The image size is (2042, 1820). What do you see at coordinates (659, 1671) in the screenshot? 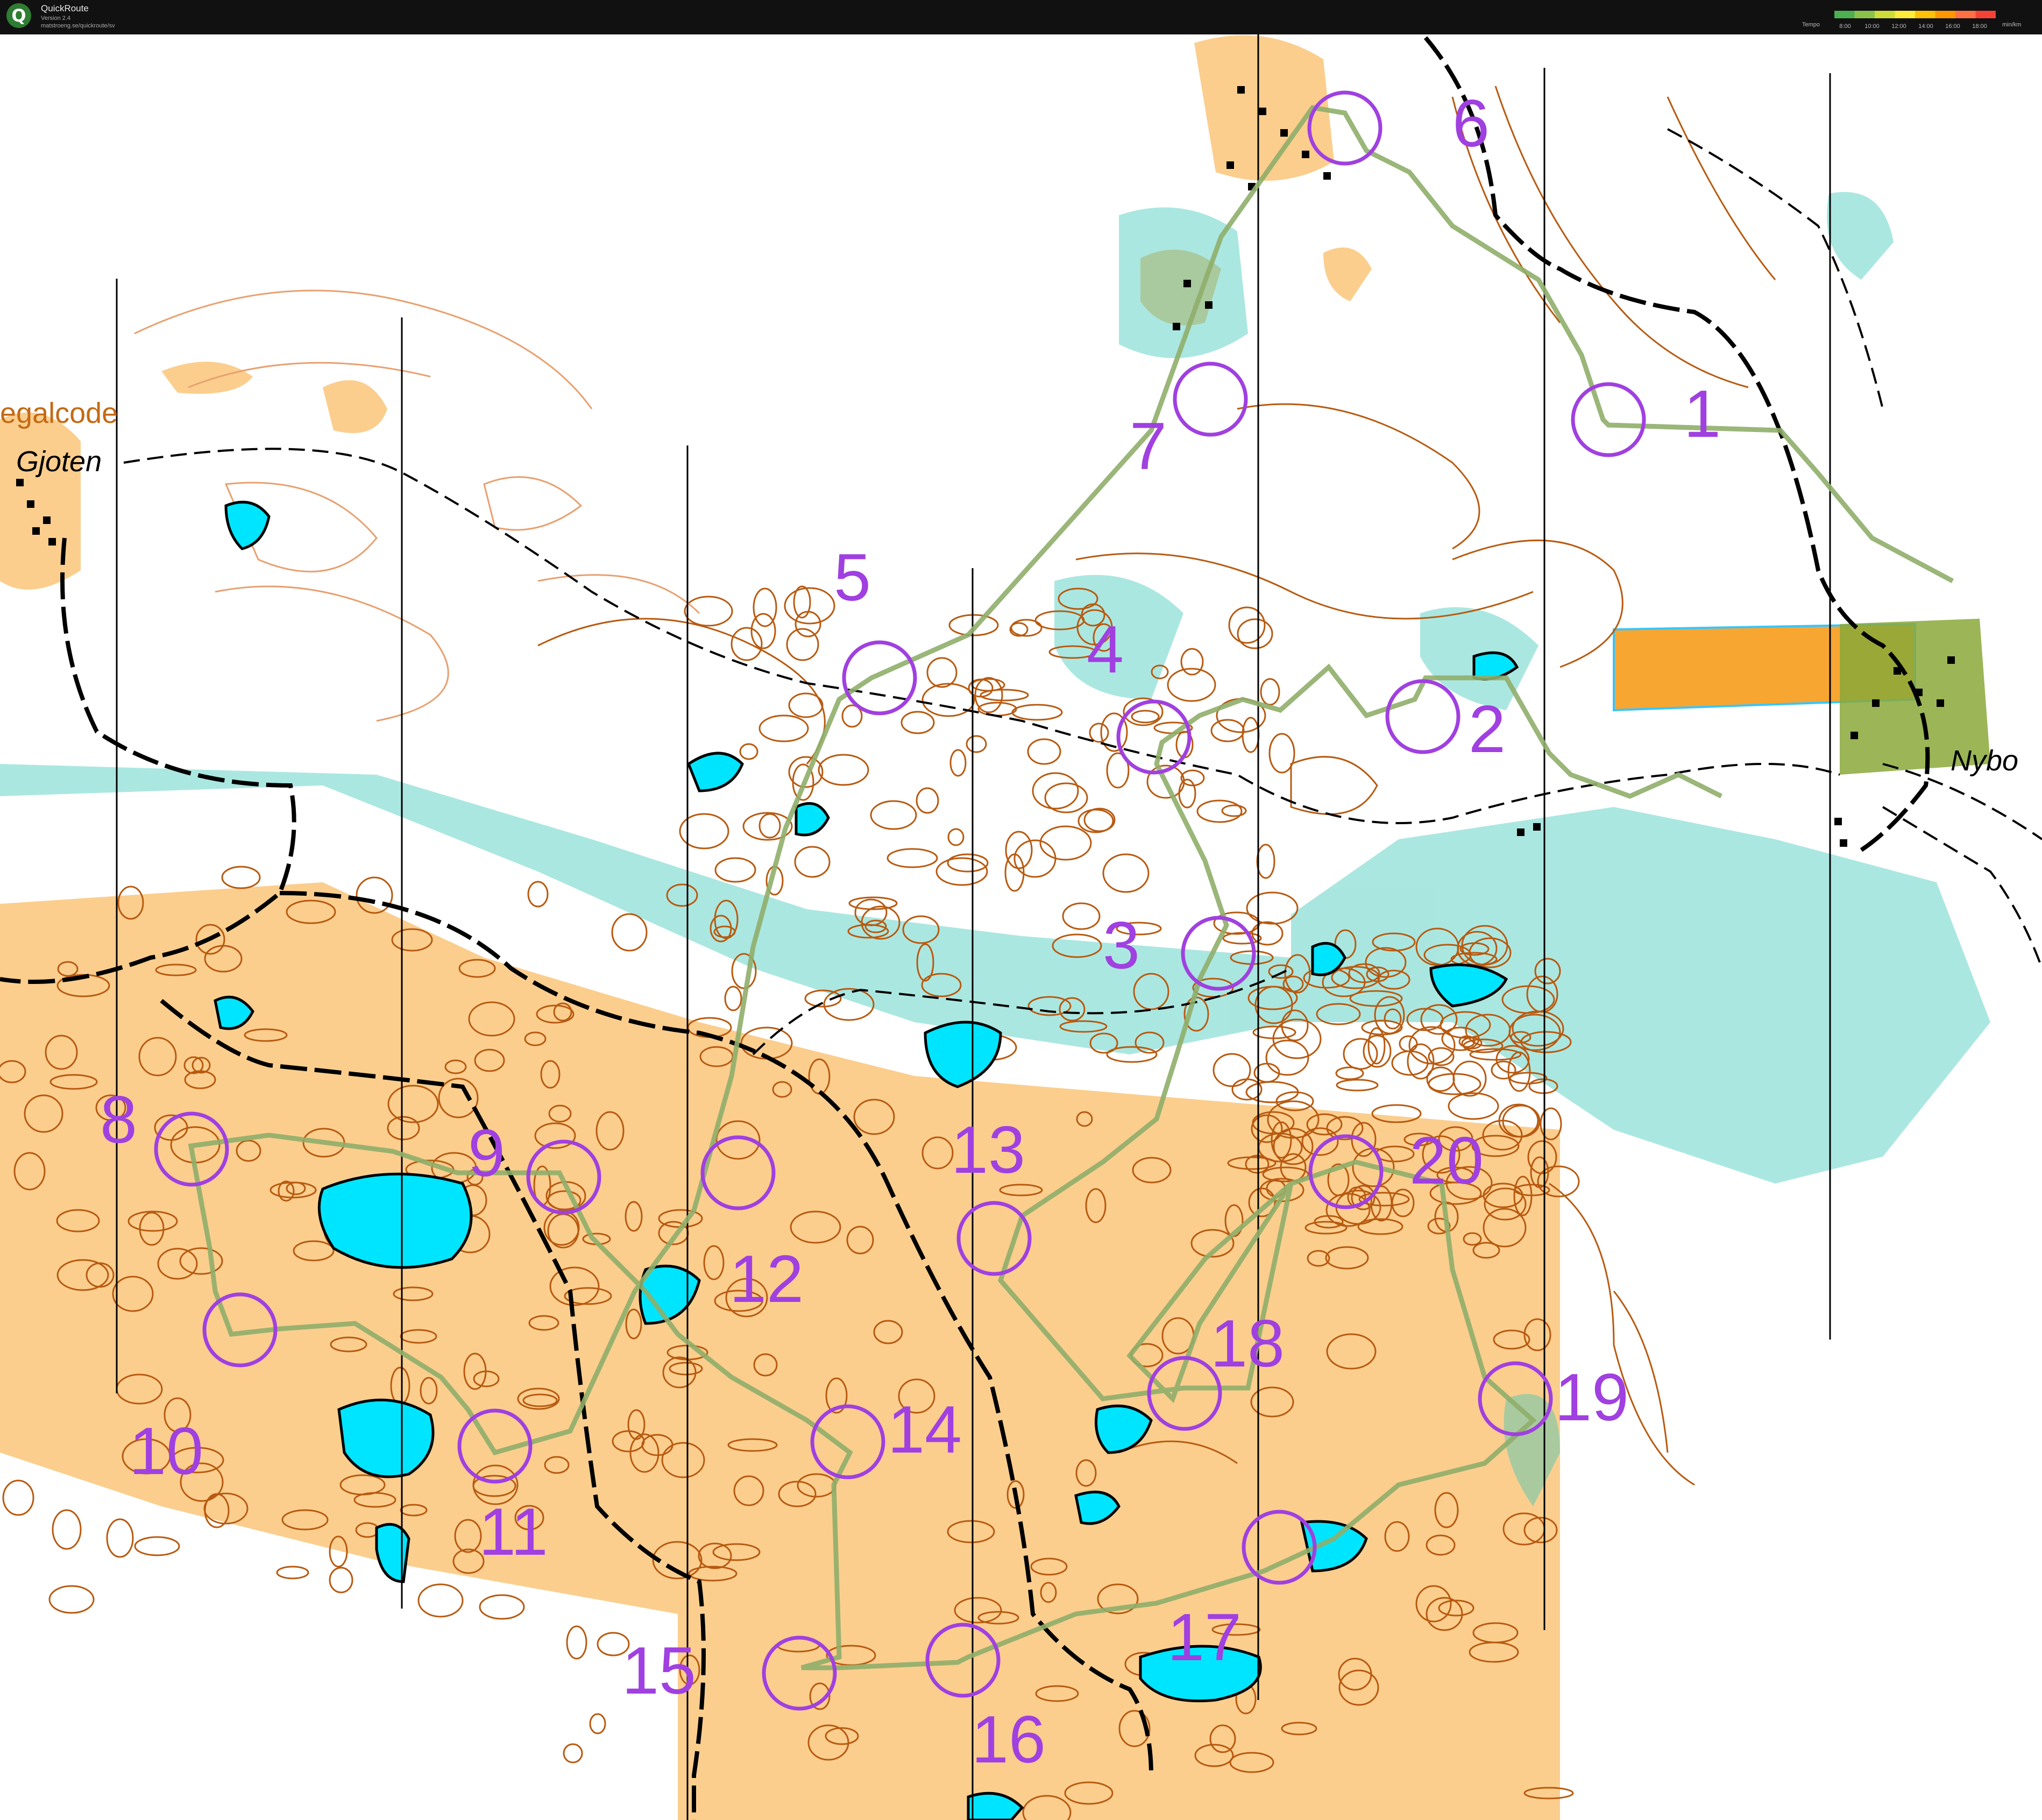
I see `control-number-15: 15` at bounding box center [659, 1671].